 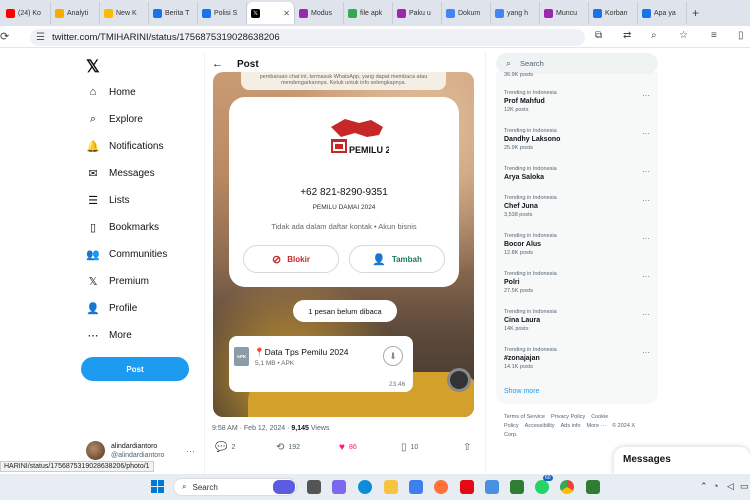 What do you see at coordinates (695, 13) in the screenshot?
I see `new-tab-button: +` at bounding box center [695, 13].